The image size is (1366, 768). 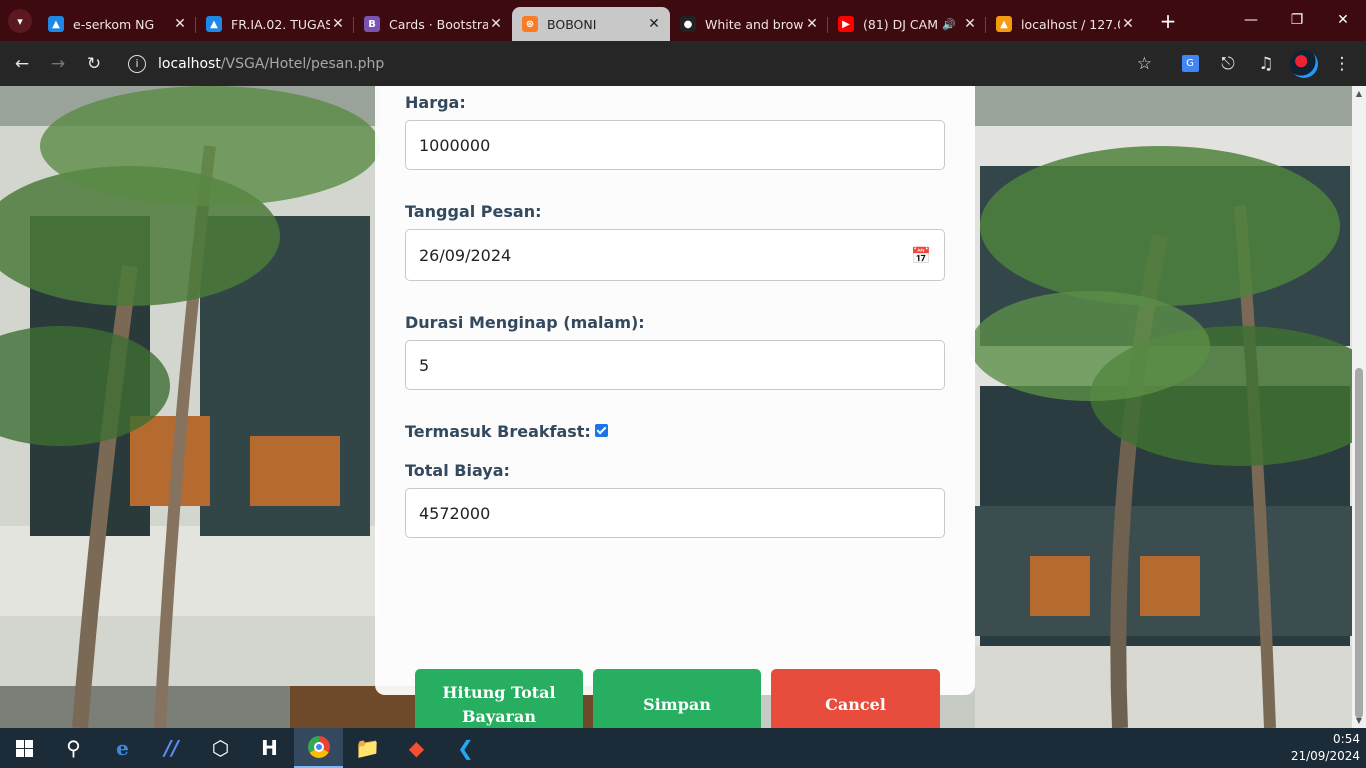 I want to click on harga-label: Harga:, so click(x=435, y=102).